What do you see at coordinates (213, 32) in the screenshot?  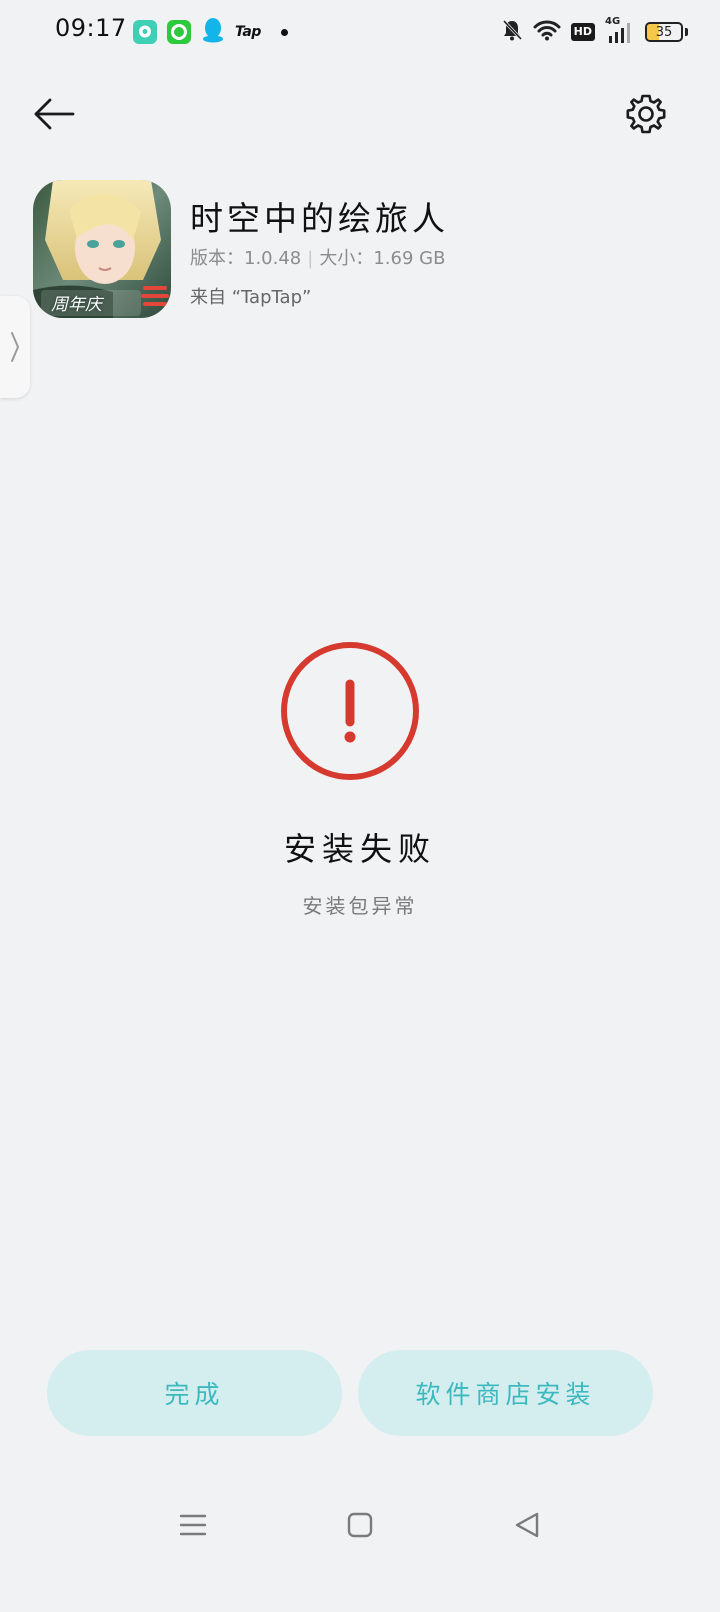 I see `qq-penguin-icon` at bounding box center [213, 32].